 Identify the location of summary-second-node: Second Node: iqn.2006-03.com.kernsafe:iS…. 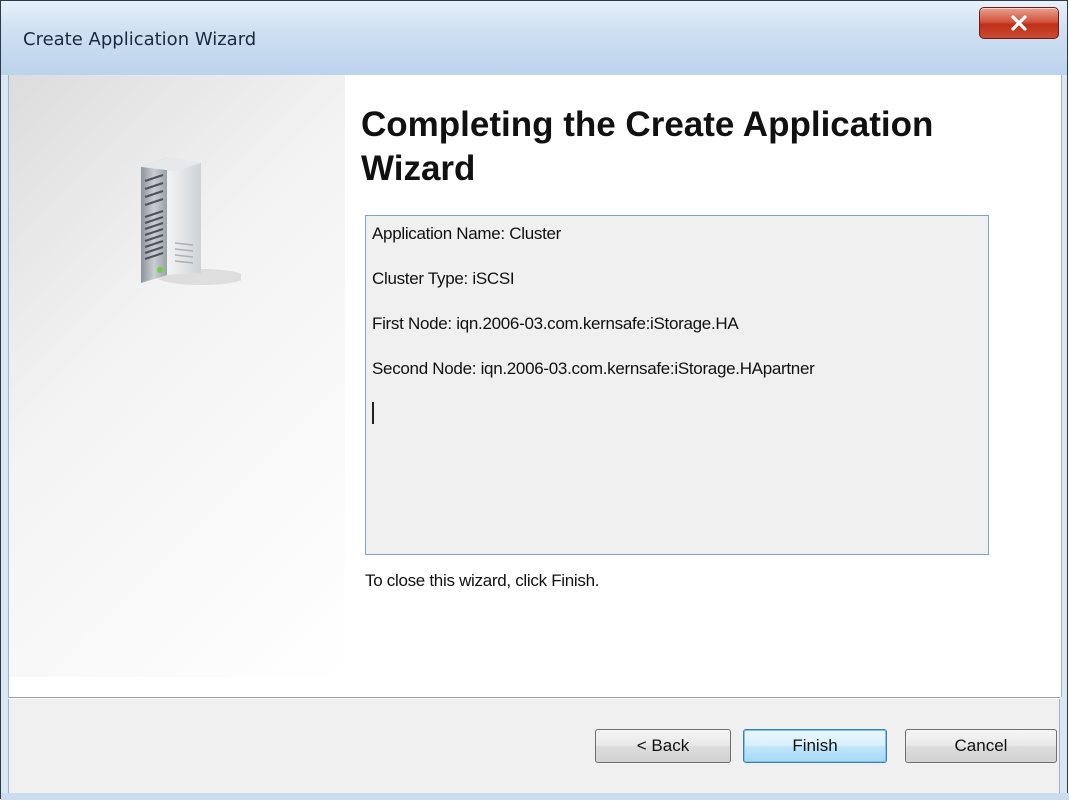
(593, 368).